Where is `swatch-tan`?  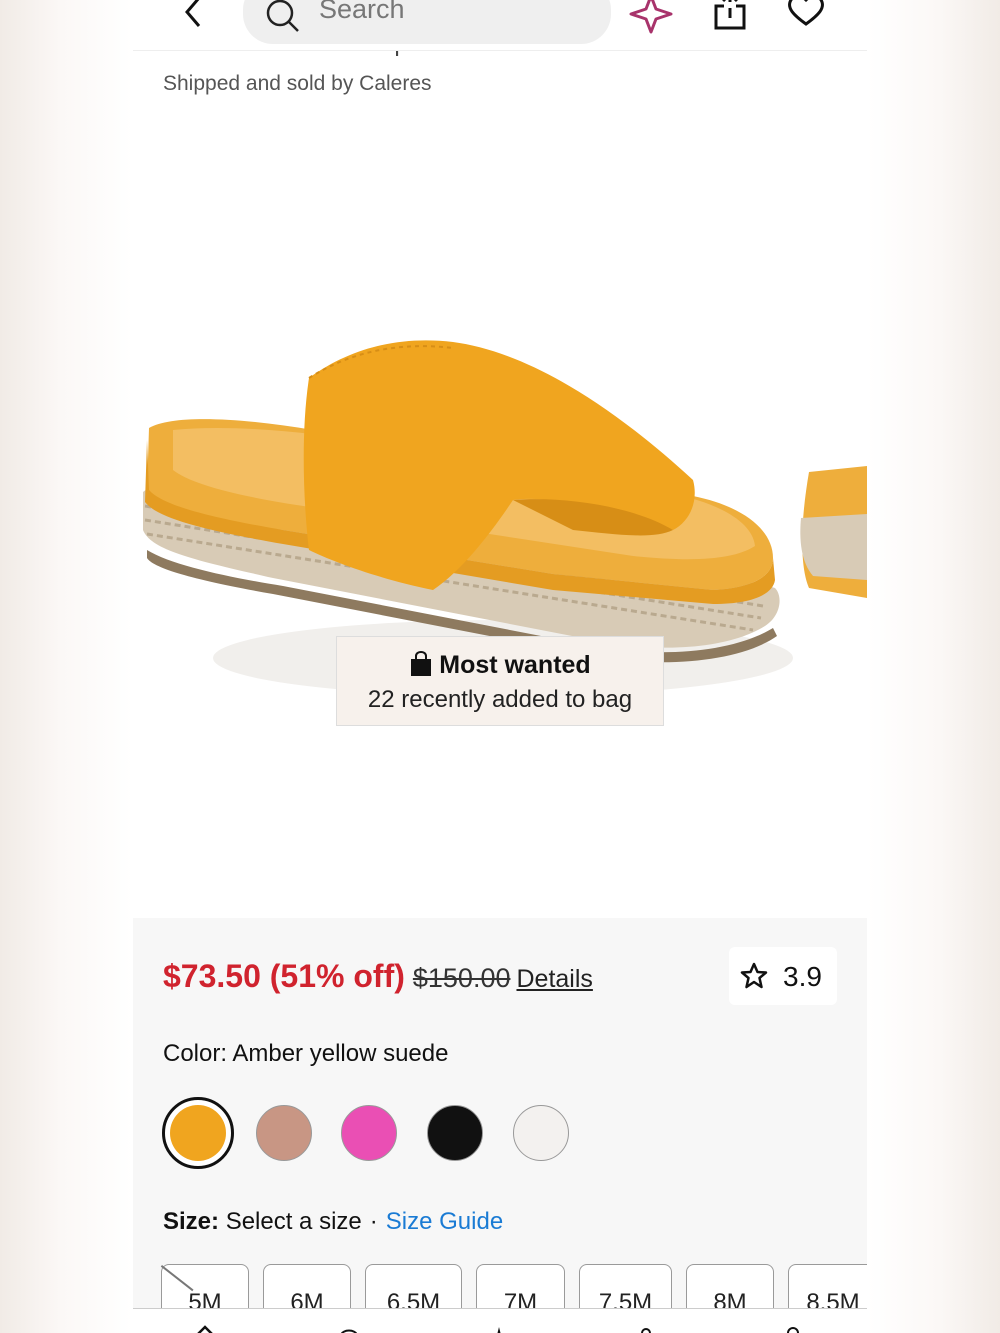 swatch-tan is located at coordinates (284, 1133).